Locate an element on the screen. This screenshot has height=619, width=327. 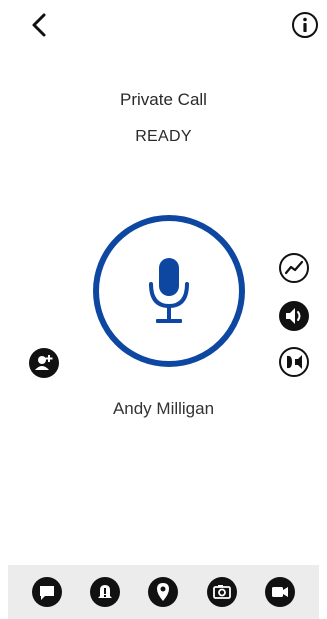
add-participant-button is located at coordinates (44, 363).